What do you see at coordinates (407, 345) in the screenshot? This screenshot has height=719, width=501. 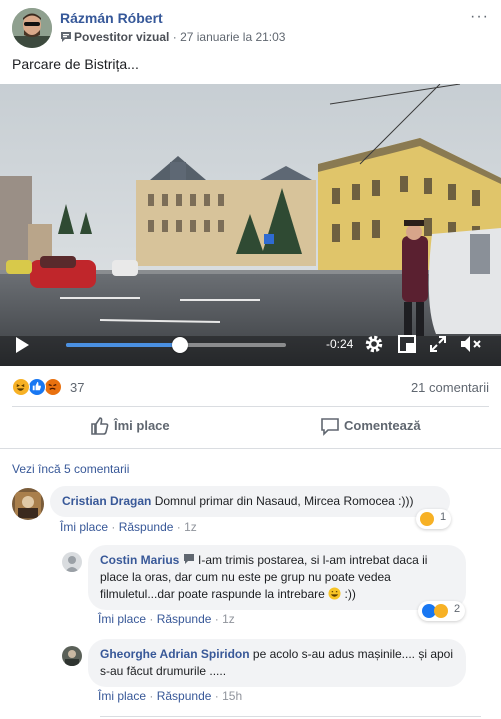 I see `picture-in-picture-icon` at bounding box center [407, 345].